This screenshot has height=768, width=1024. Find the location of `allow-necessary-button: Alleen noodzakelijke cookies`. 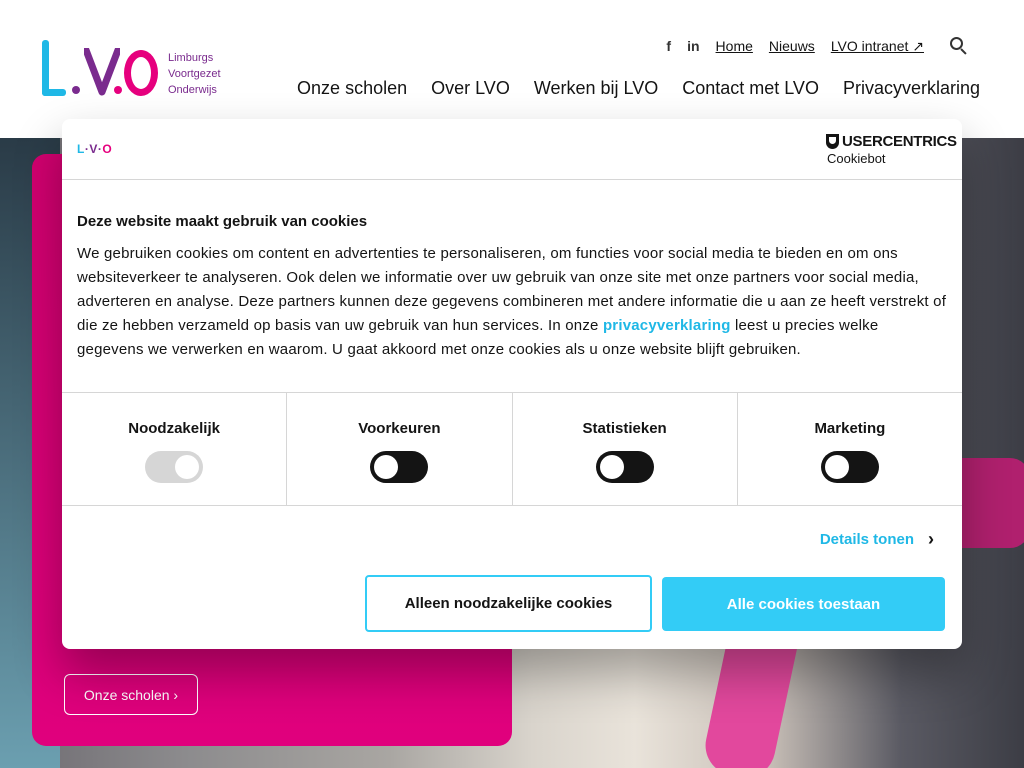

allow-necessary-button: Alleen noodzakelijke cookies is located at coordinates (508, 603).